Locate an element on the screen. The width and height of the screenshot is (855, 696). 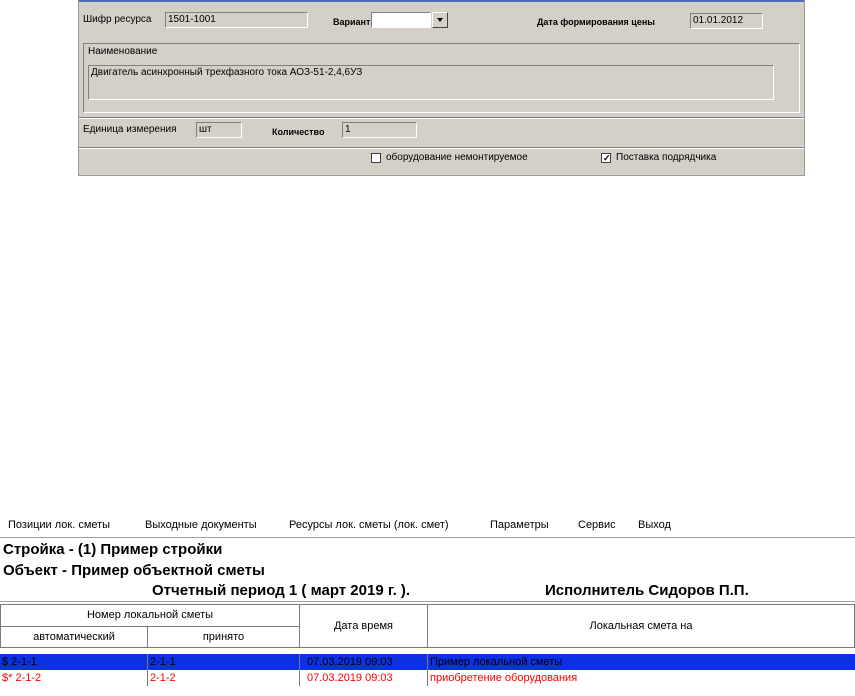
equipment-checkbox-label: оборудование немонтируемое is located at coordinates (457, 157).